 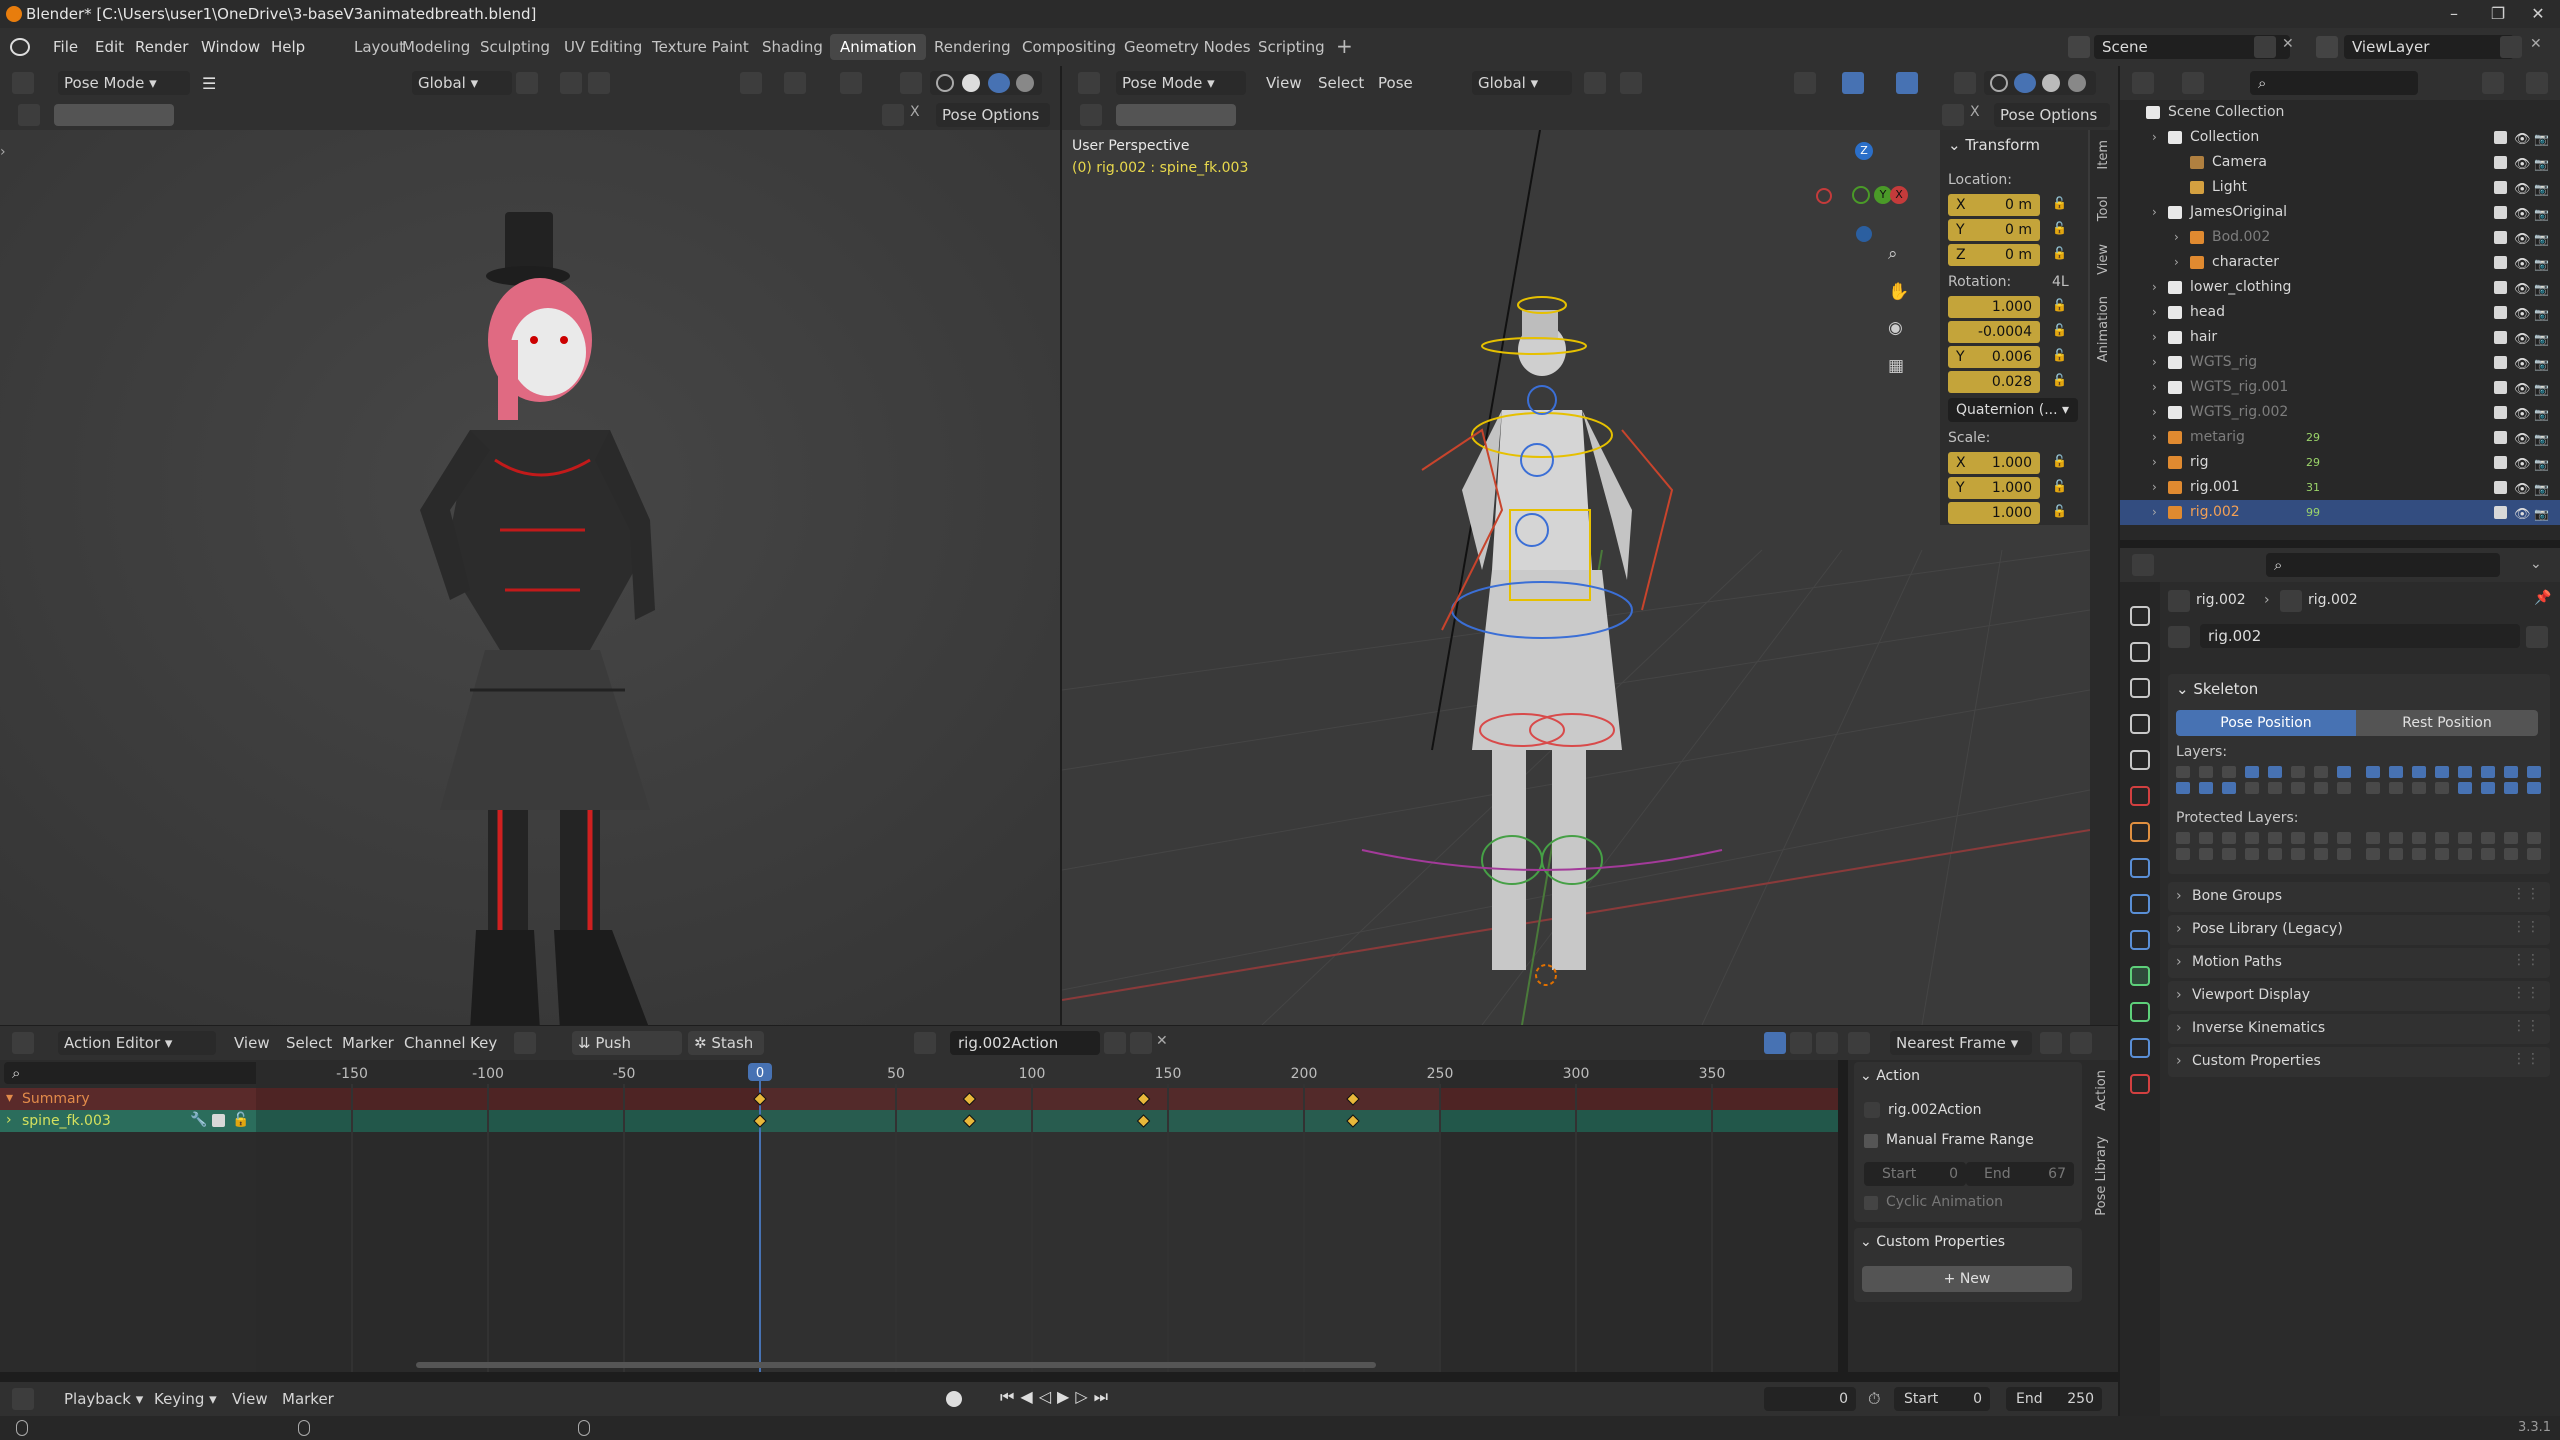 What do you see at coordinates (1025, 1043) in the screenshot?
I see `action-name-field: rig.002Action` at bounding box center [1025, 1043].